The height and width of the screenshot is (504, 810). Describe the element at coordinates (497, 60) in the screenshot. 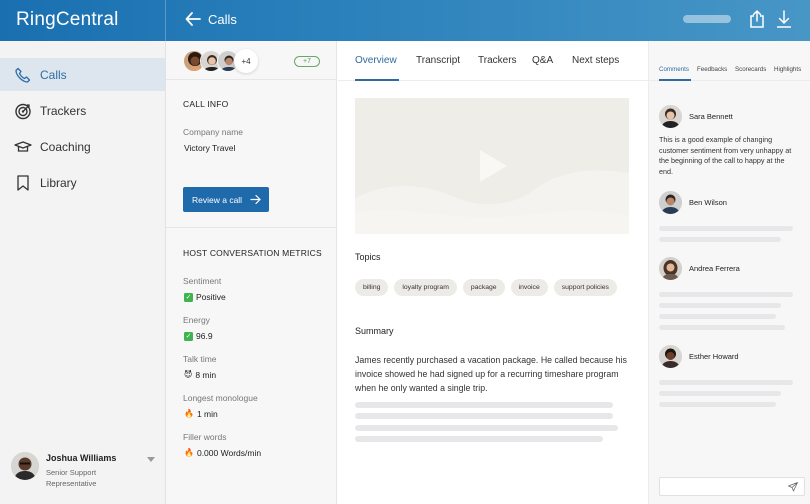

I see `tab-trackers: Trackers` at that location.